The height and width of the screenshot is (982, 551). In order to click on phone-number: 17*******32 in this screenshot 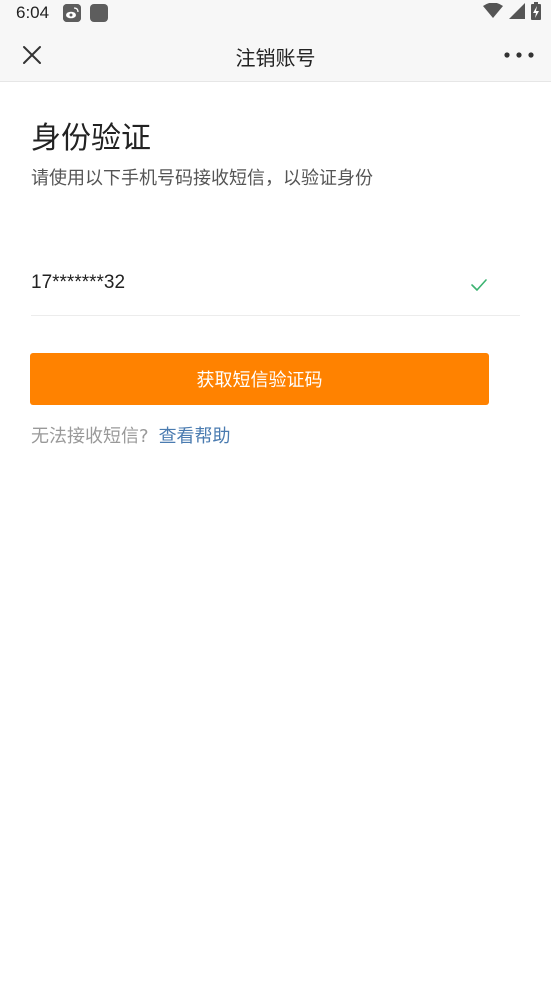, I will do `click(78, 282)`.